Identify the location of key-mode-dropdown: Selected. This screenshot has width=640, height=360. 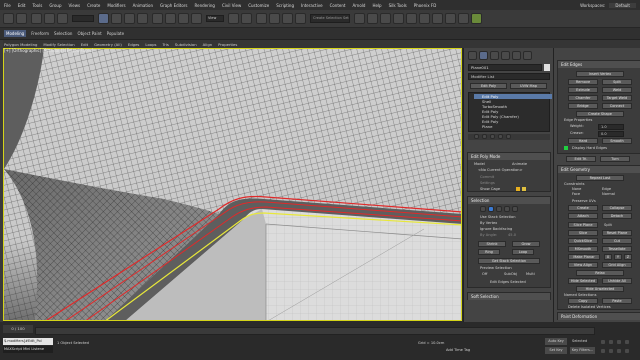
(581, 341).